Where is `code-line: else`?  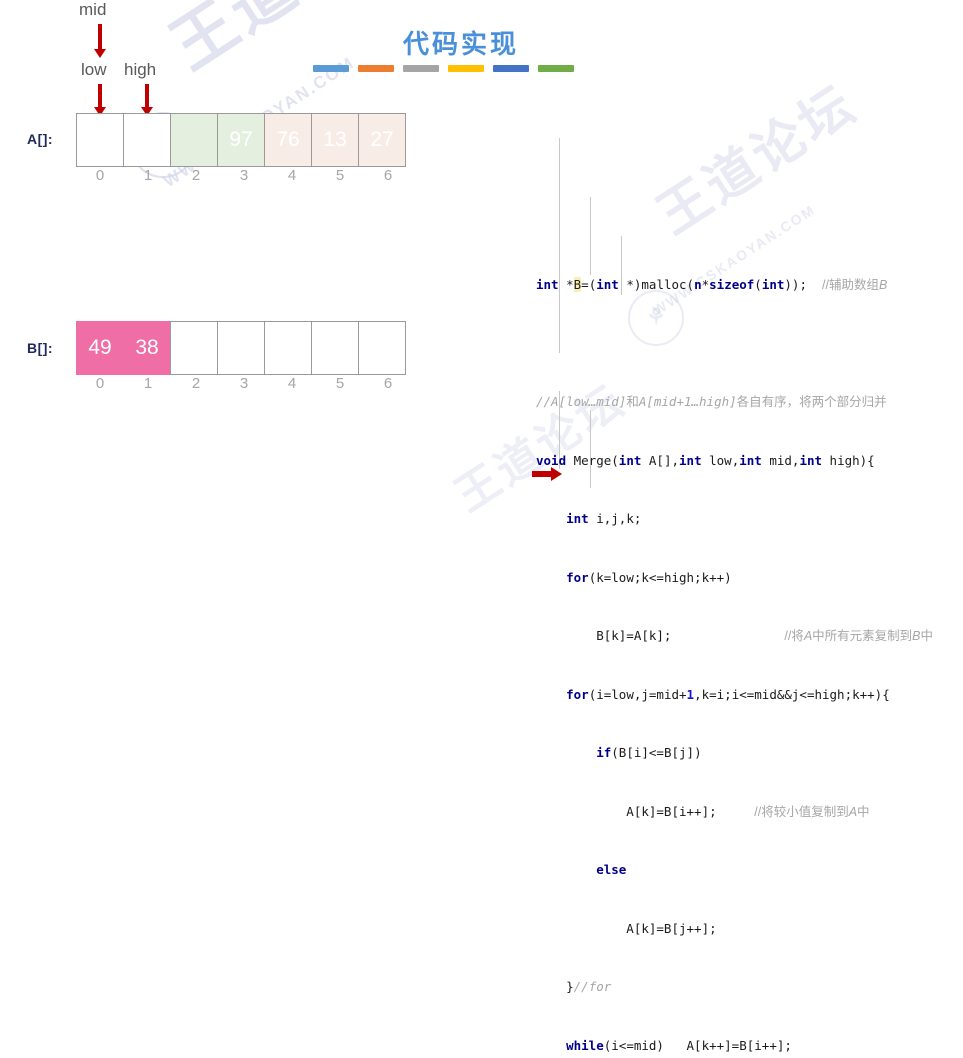 code-line: else is located at coordinates (611, 869).